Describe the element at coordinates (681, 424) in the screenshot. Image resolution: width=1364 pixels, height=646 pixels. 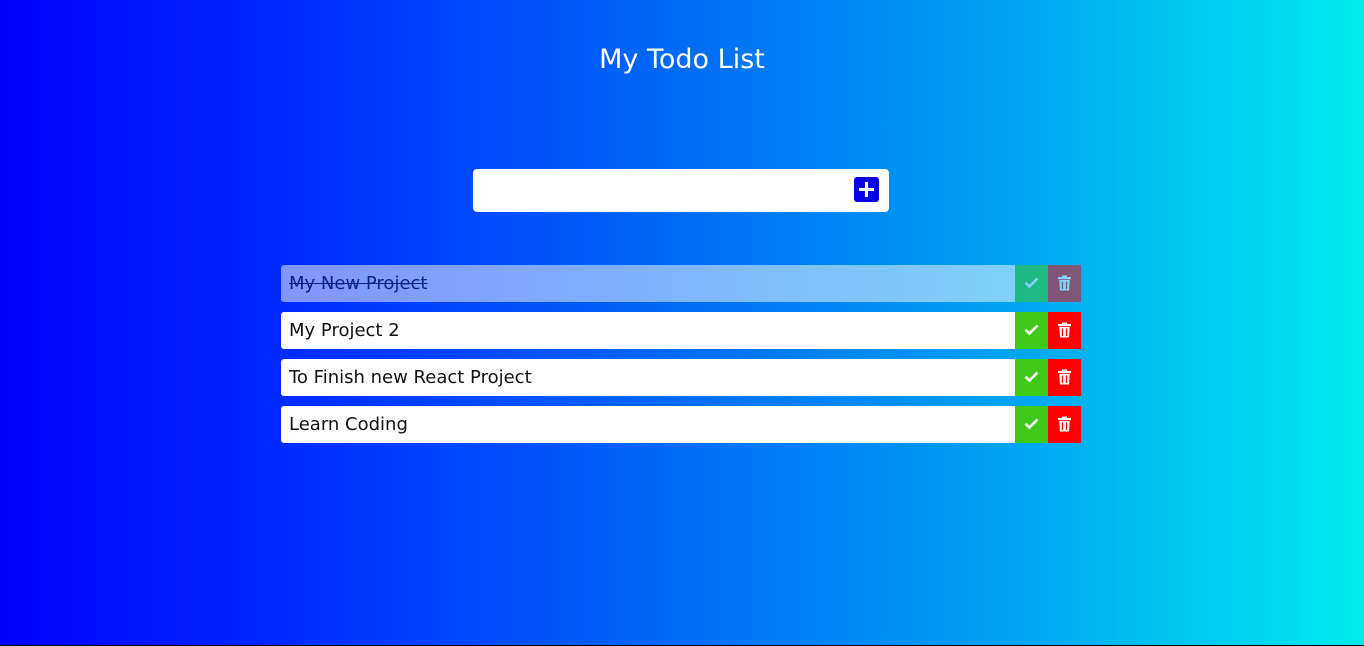
I see `todo-item: Learn Coding` at that location.